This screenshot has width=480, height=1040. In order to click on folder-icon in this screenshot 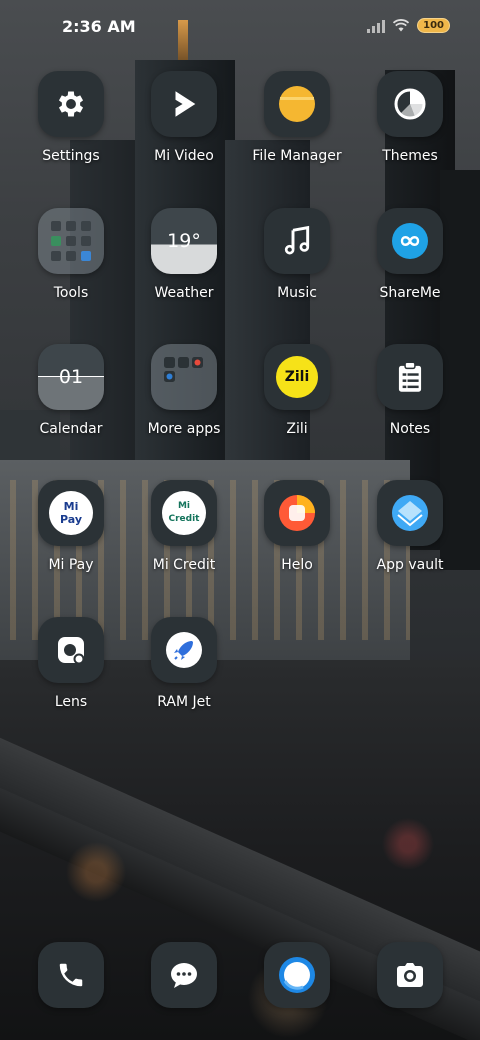, I will do `click(297, 104)`.